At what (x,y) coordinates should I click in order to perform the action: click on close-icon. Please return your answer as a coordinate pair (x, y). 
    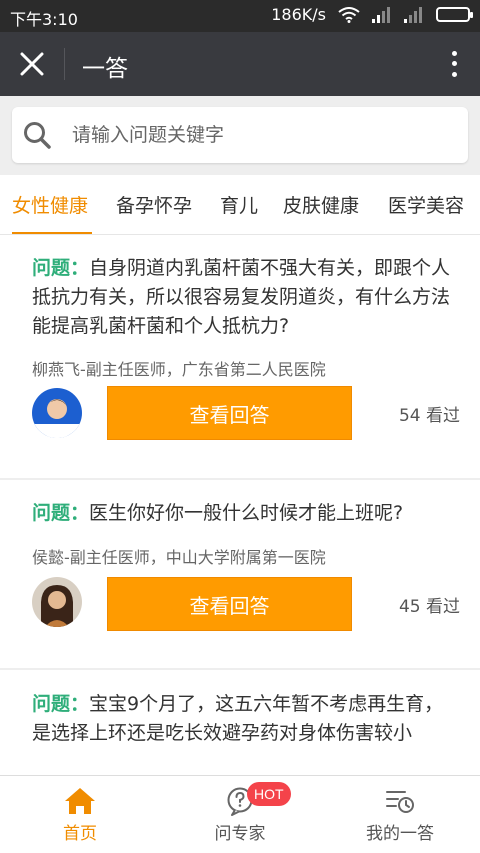
    Looking at the image, I should click on (32, 64).